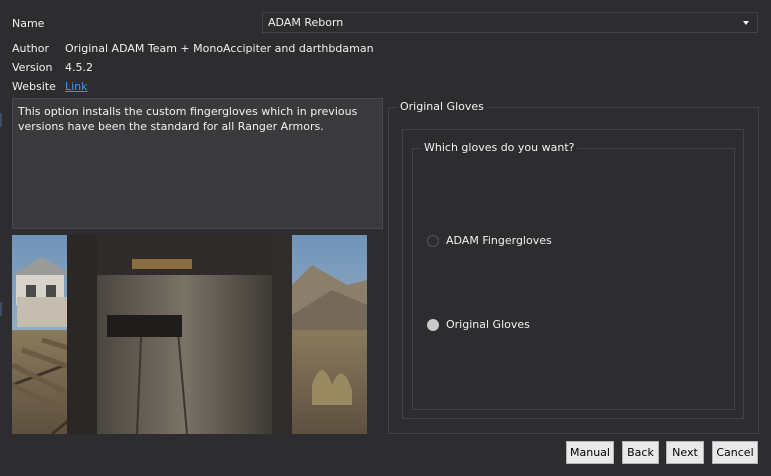 The image size is (771, 476). What do you see at coordinates (488, 324) in the screenshot?
I see `radio-label: Original Gloves` at bounding box center [488, 324].